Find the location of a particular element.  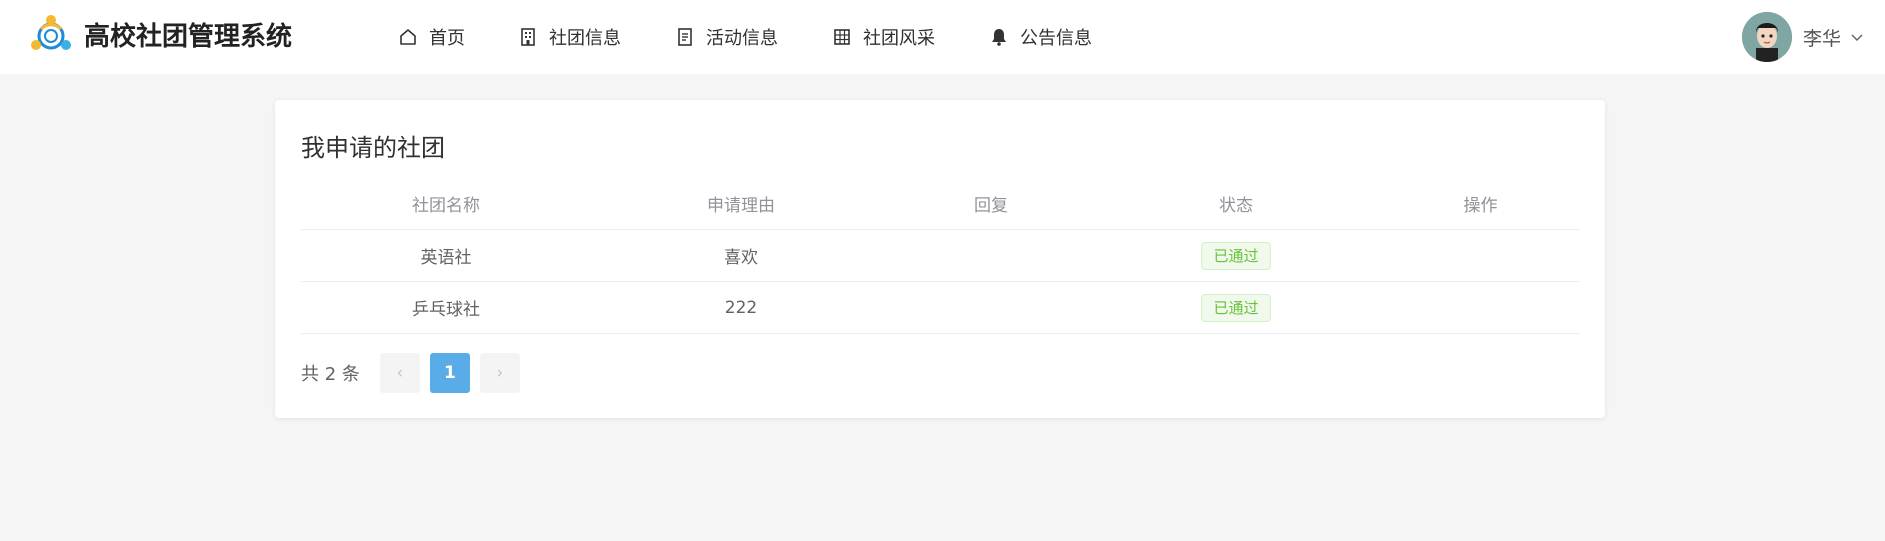

column-header: 状态 is located at coordinates (1236, 206).